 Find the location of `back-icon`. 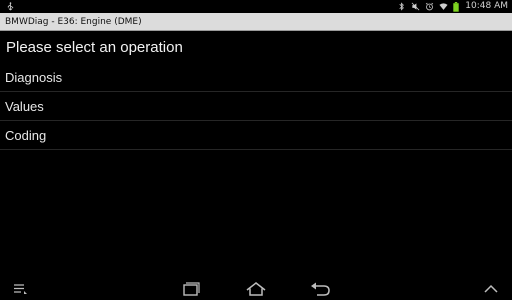

back-icon is located at coordinates (320, 289).